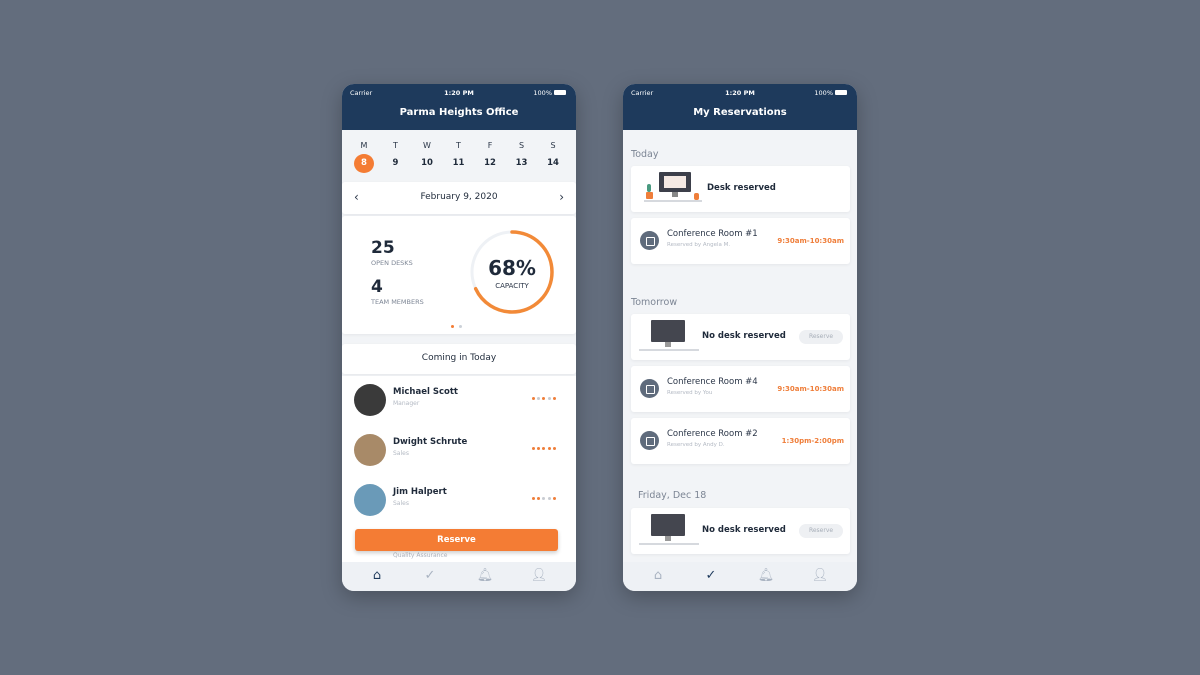 This screenshot has height=675, width=1200. What do you see at coordinates (522, 163) in the screenshot?
I see `day-13: 13` at bounding box center [522, 163].